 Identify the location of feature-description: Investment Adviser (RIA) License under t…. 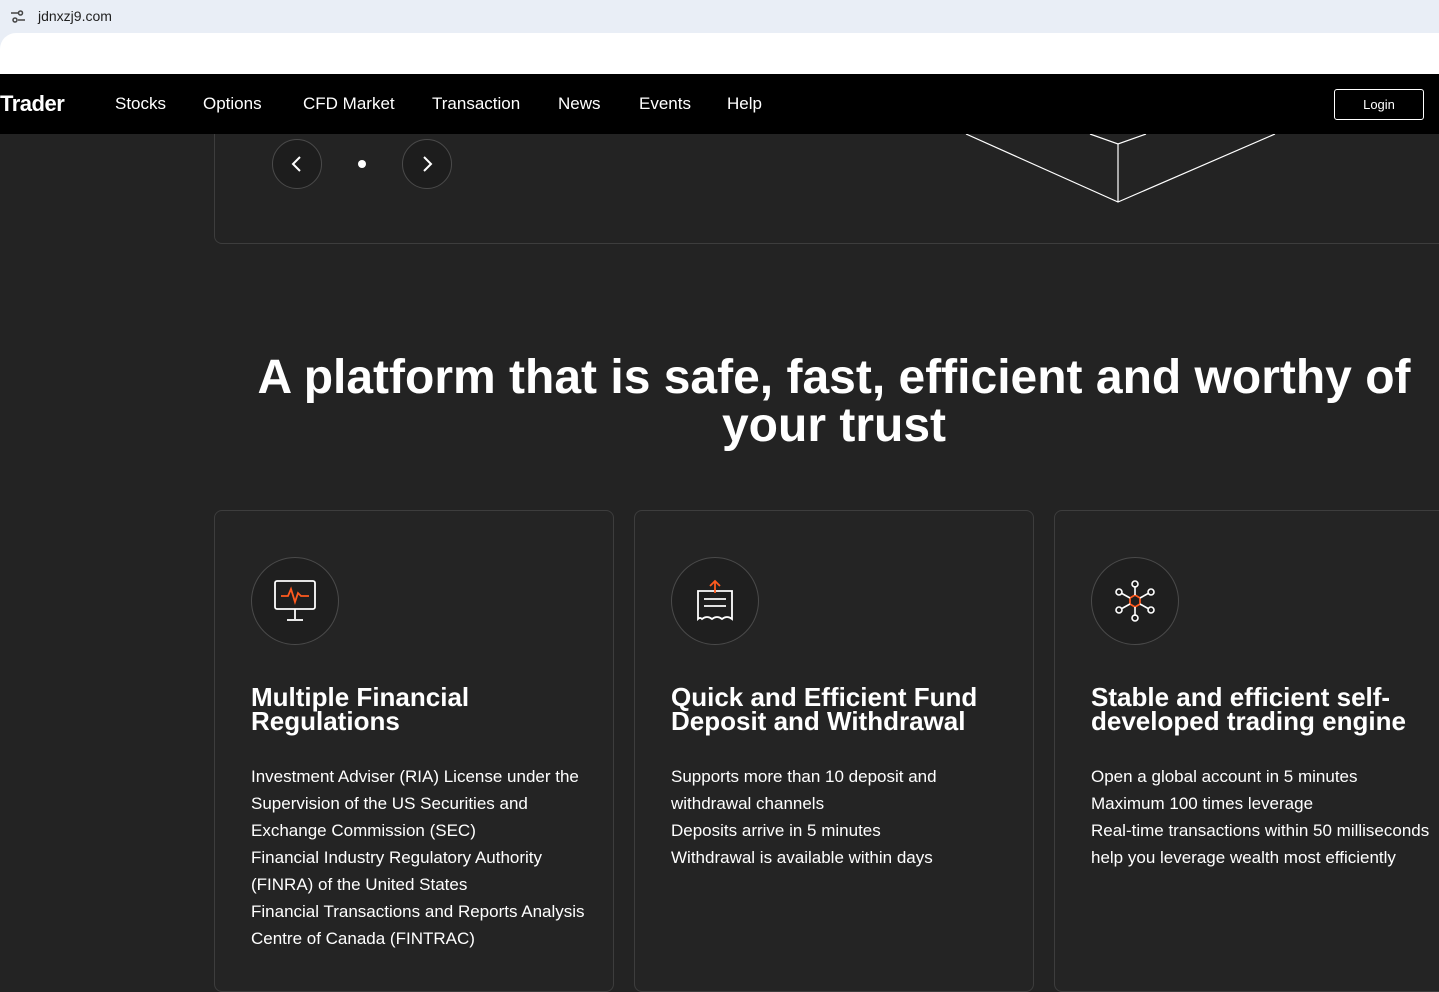
(423, 857).